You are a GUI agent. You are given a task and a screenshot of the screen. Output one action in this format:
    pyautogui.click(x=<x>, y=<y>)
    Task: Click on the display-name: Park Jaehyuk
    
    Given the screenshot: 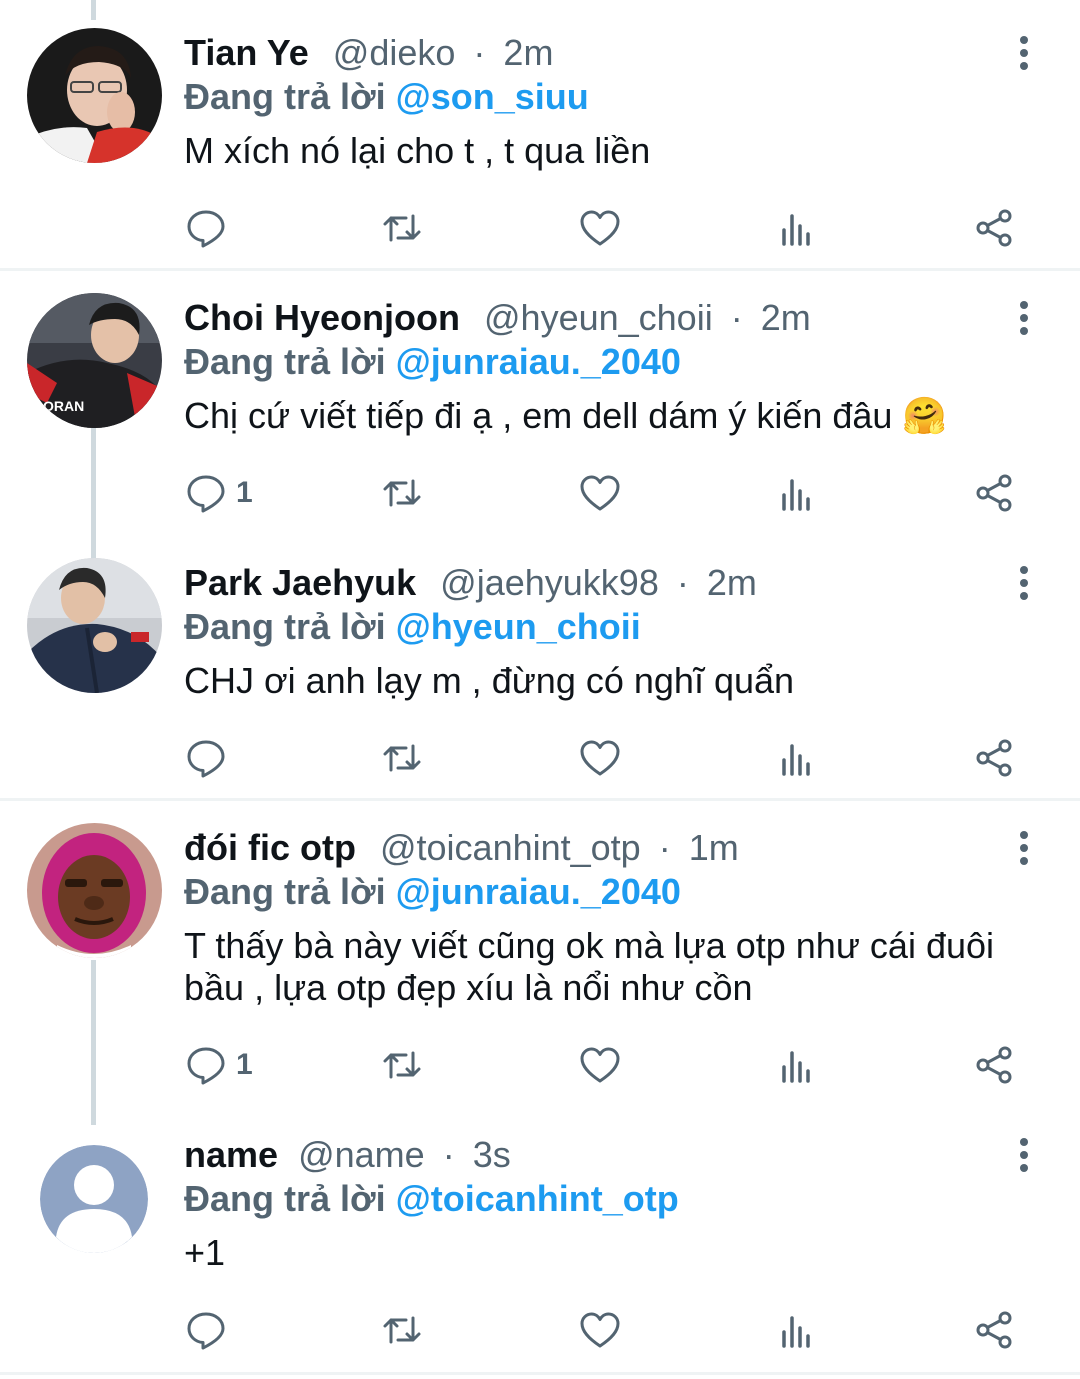 What is the action you would take?
    pyautogui.click(x=300, y=582)
    